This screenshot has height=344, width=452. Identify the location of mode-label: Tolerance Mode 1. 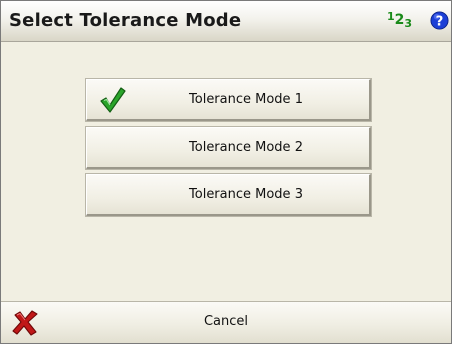
(246, 99).